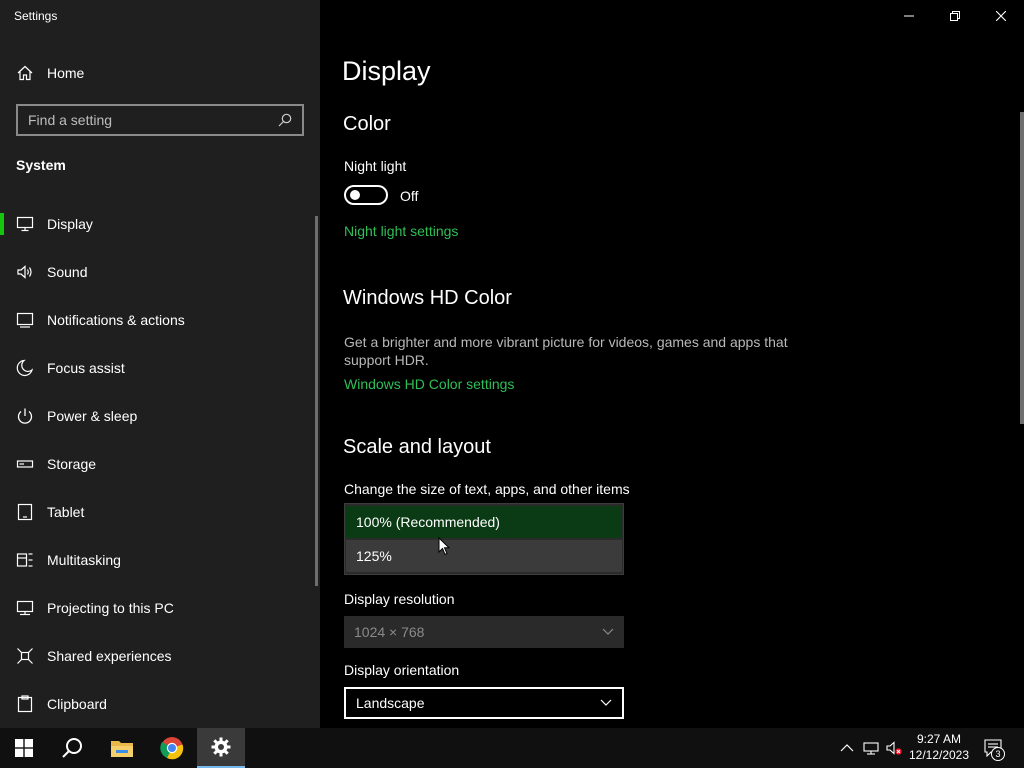  What do you see at coordinates (429, 384) in the screenshot?
I see `hdr-settings-link: Windows HD Color settings` at bounding box center [429, 384].